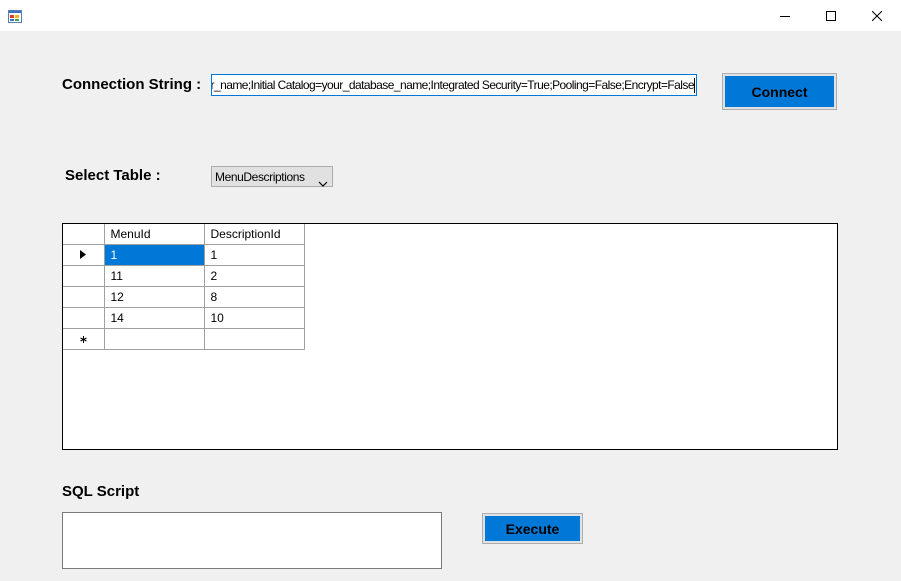  I want to click on data-grid-table: MenuId DescriptionId 1 1 11 2 12 8 14 10, so click(184, 287).